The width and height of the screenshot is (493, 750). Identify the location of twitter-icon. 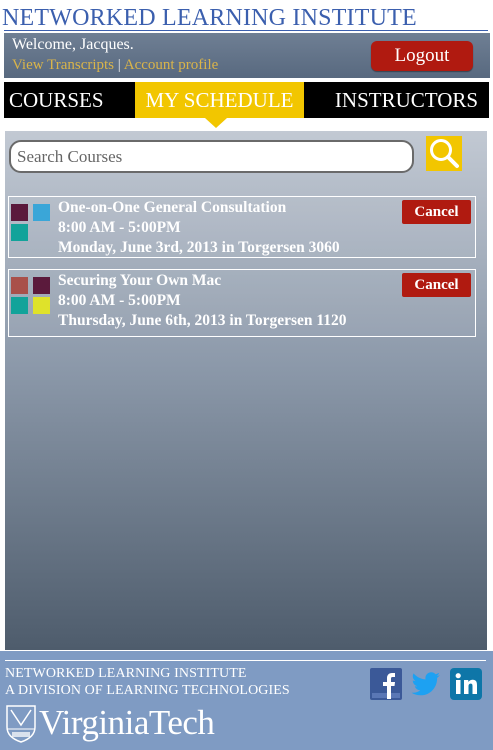
(425, 684).